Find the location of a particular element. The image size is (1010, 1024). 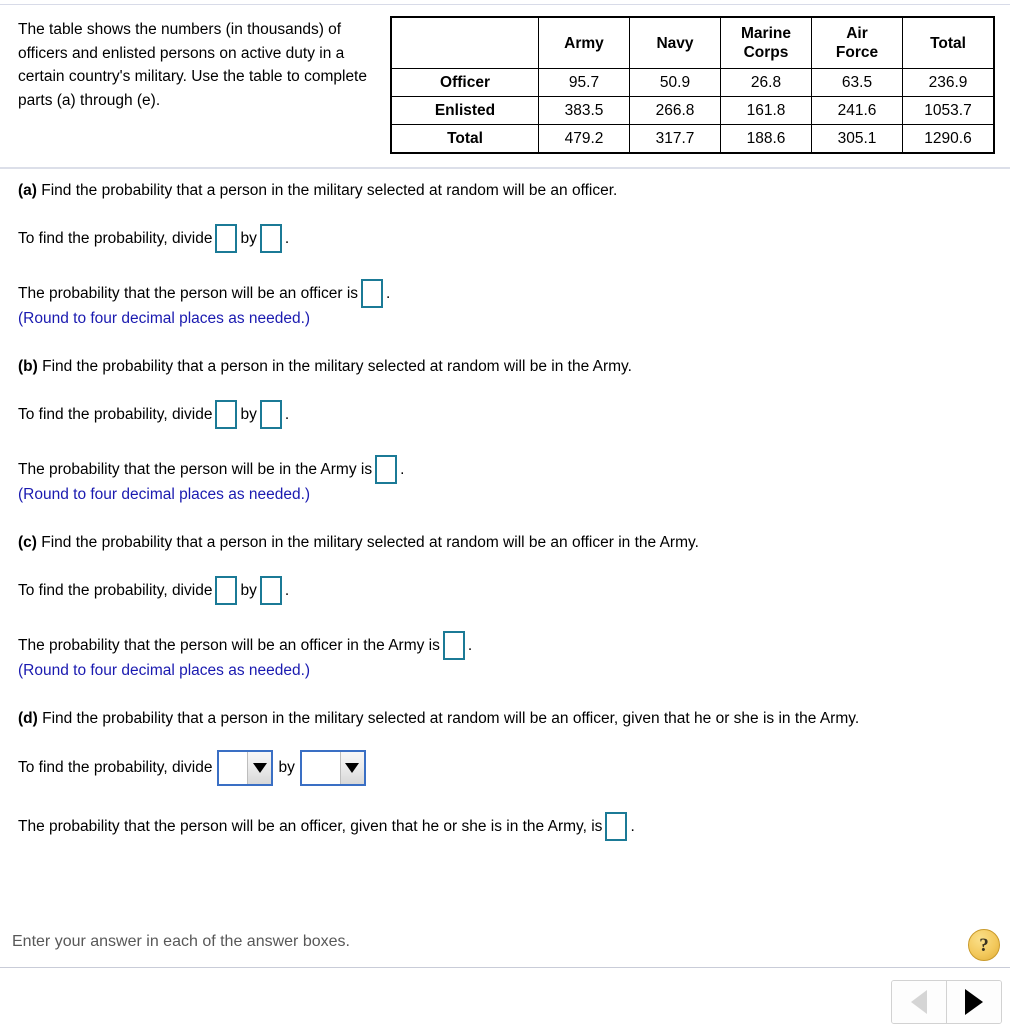

part-b-work-suffix: . is located at coordinates (287, 414).